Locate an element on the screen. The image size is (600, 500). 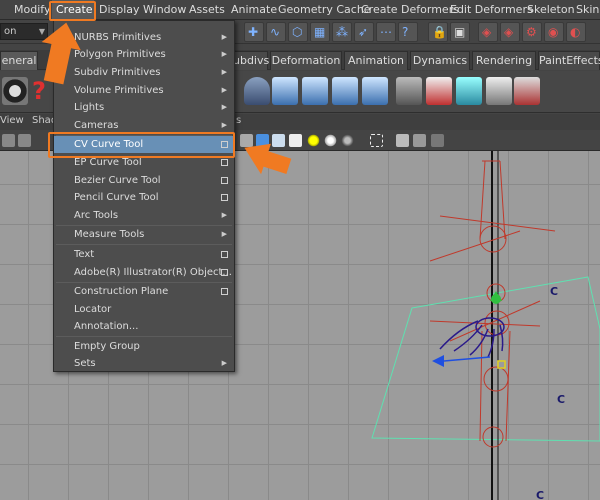
help-icon: ? is located at coordinates (408, 32).